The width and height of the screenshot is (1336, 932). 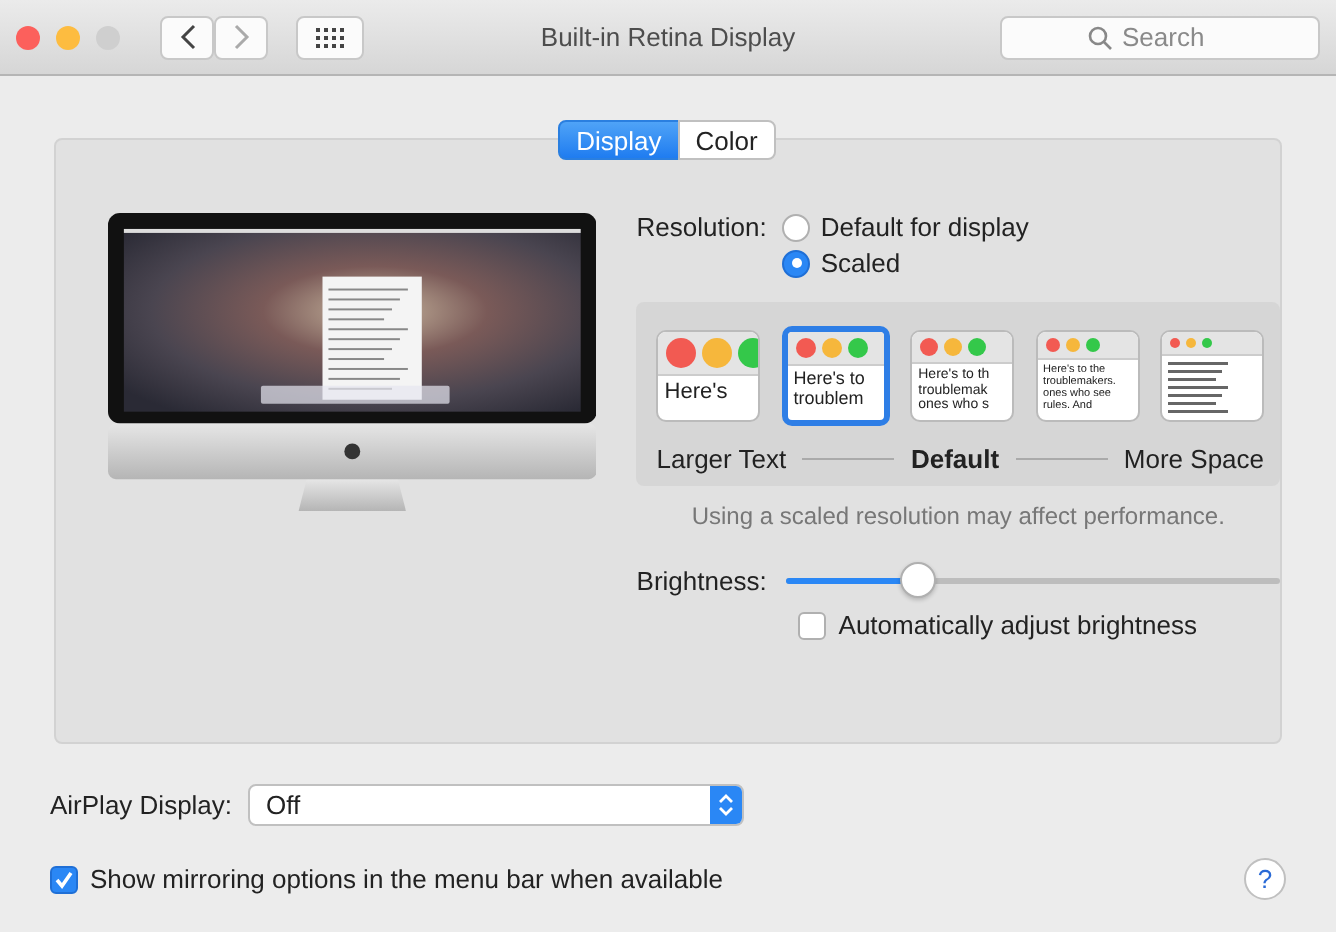 What do you see at coordinates (496, 805) in the screenshot?
I see `airplay-dropdown: Off` at bounding box center [496, 805].